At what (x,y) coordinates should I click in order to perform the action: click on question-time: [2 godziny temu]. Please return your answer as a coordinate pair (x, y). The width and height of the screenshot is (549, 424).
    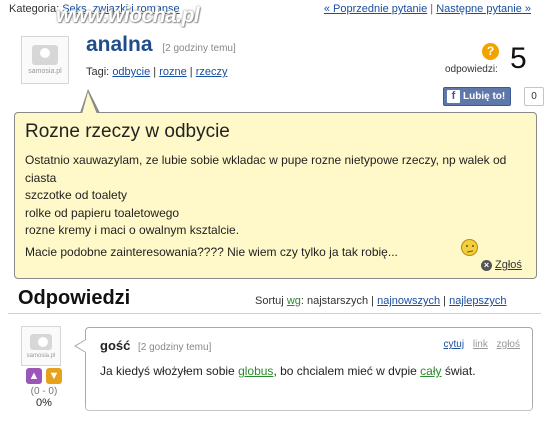
    Looking at the image, I should click on (199, 48).